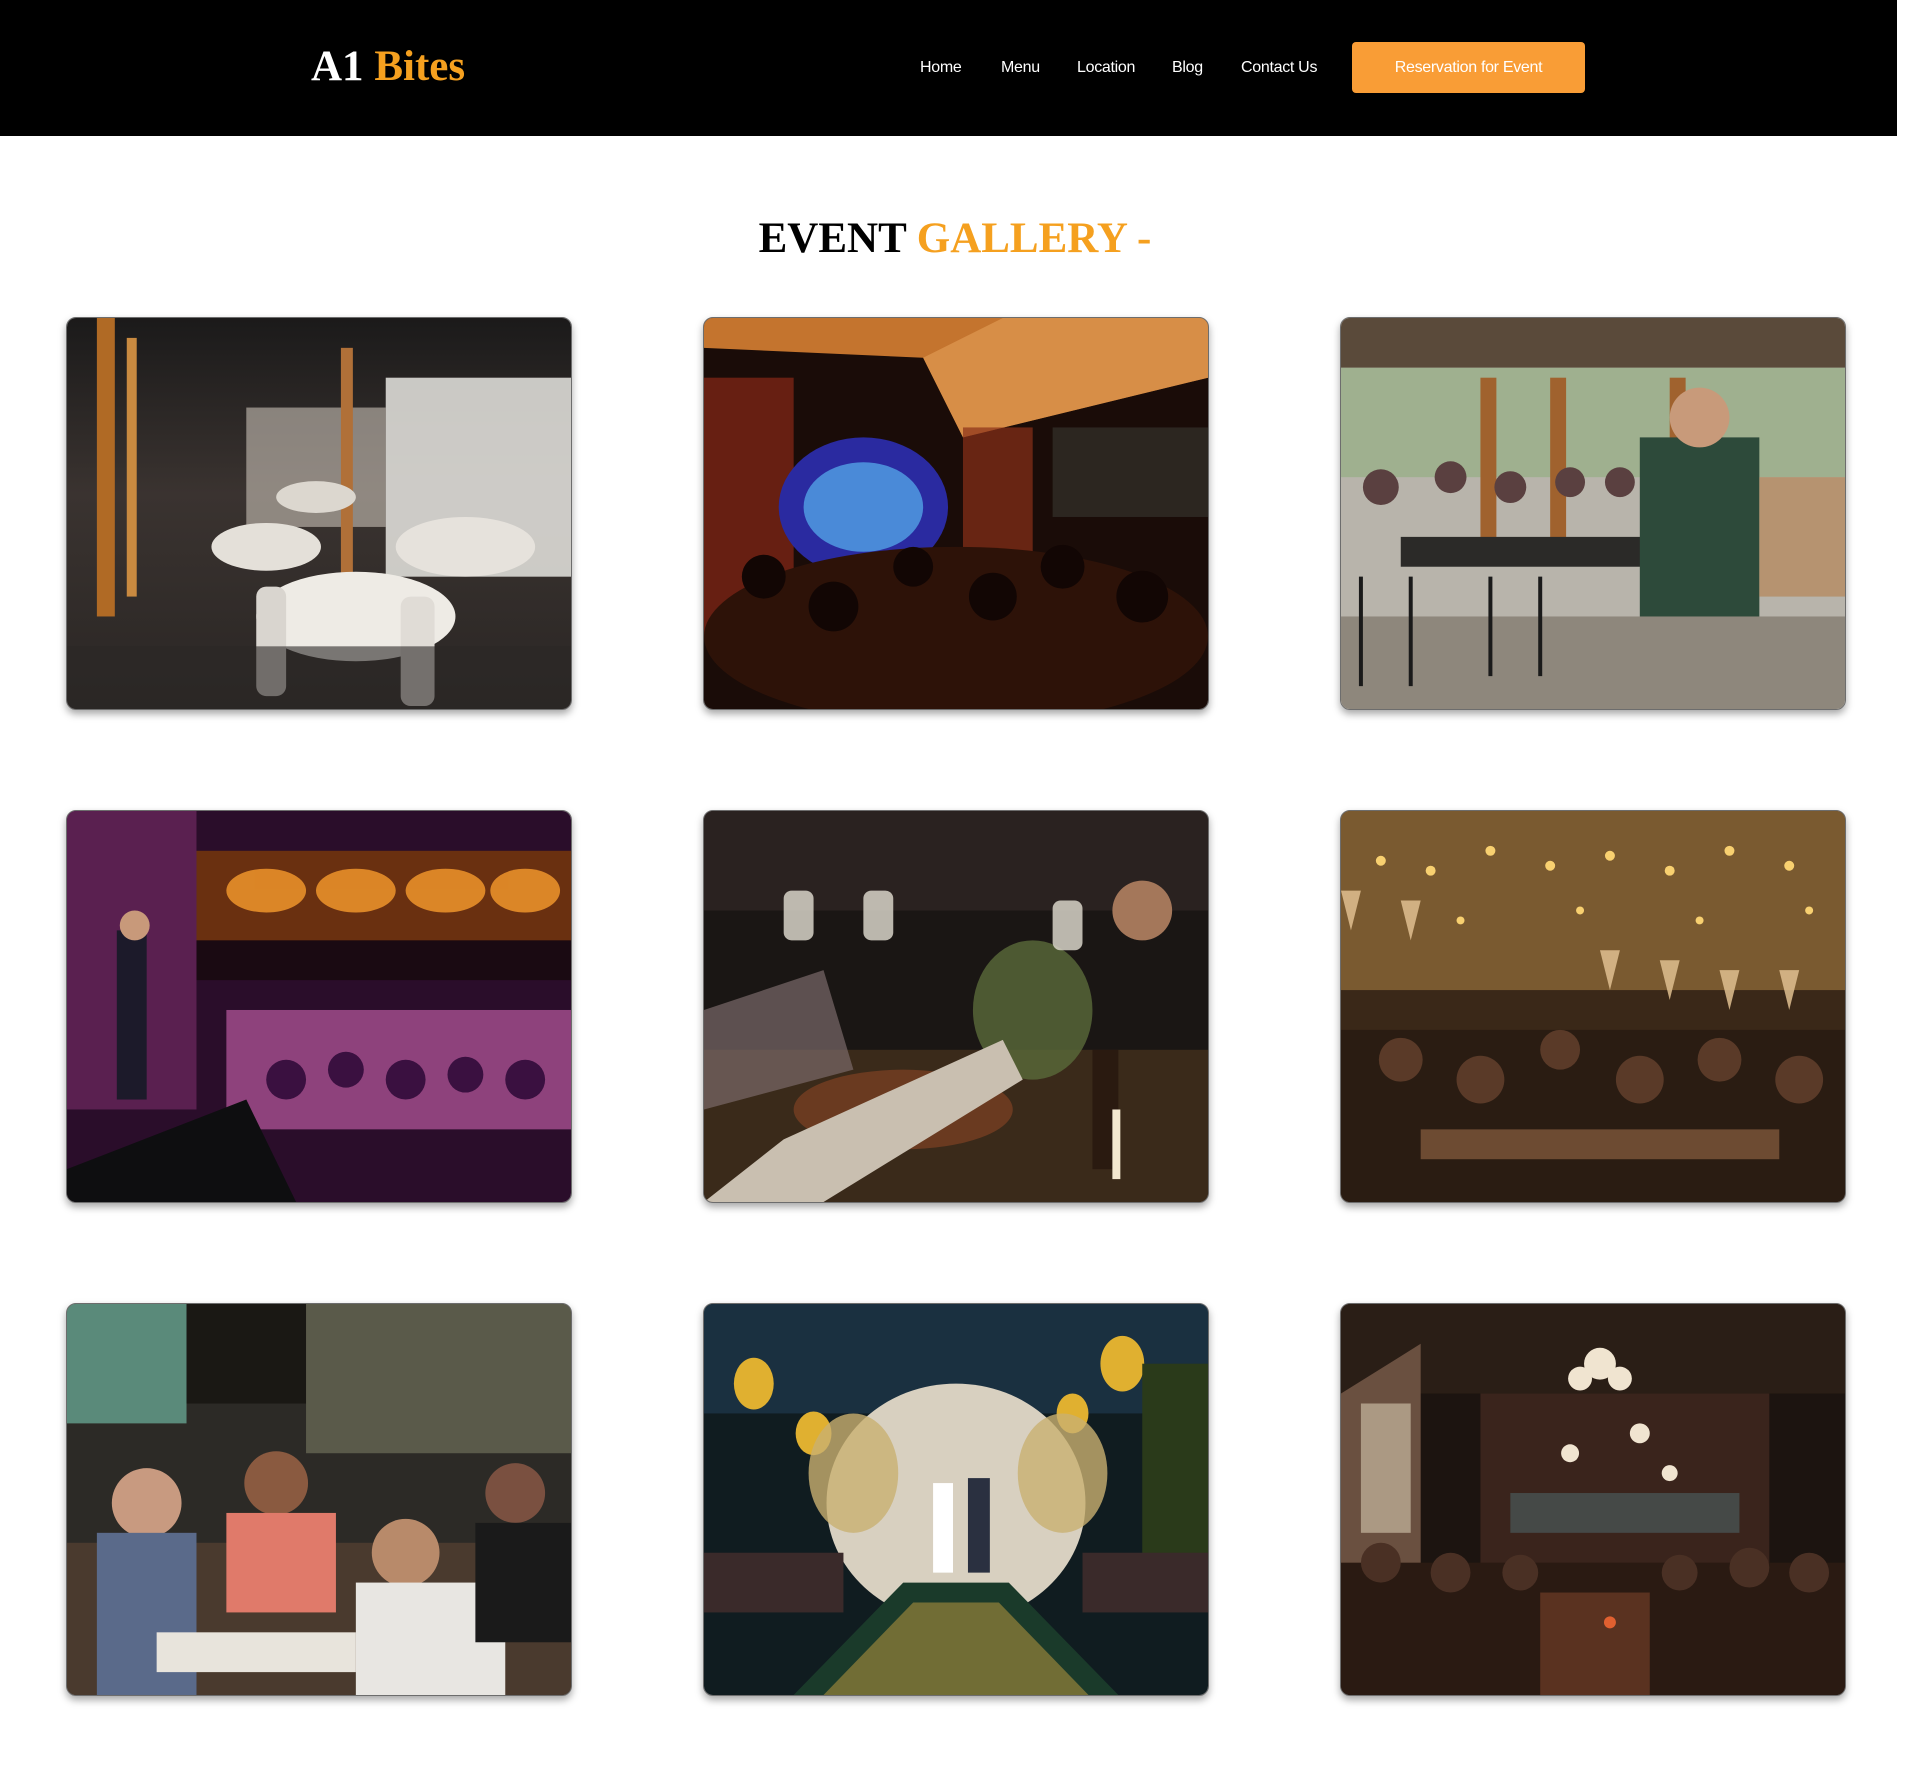  What do you see at coordinates (420, 66) in the screenshot?
I see `logo-text-bites: Bites` at bounding box center [420, 66].